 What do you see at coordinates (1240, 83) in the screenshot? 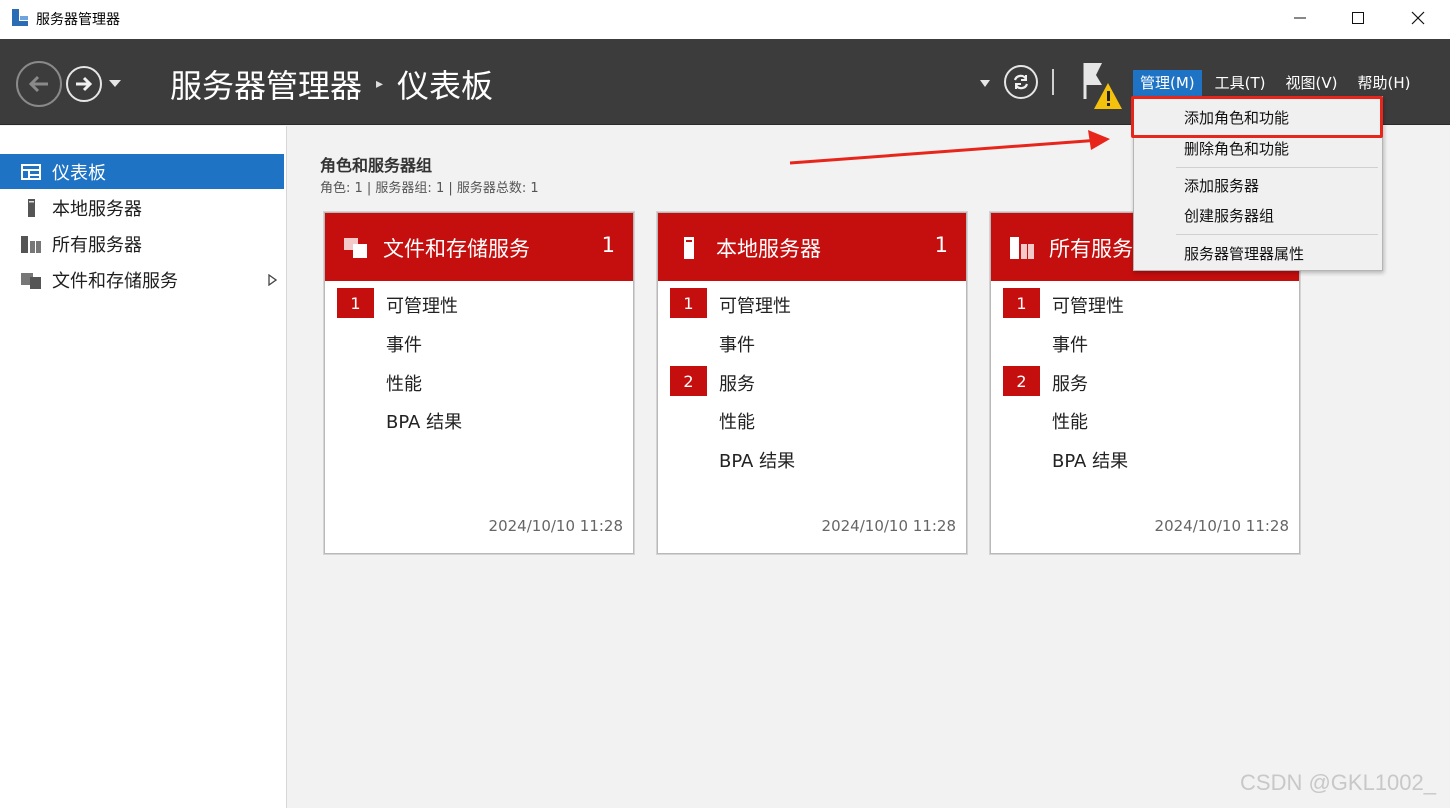
I see `menu-tools: 工具(T)` at bounding box center [1240, 83].